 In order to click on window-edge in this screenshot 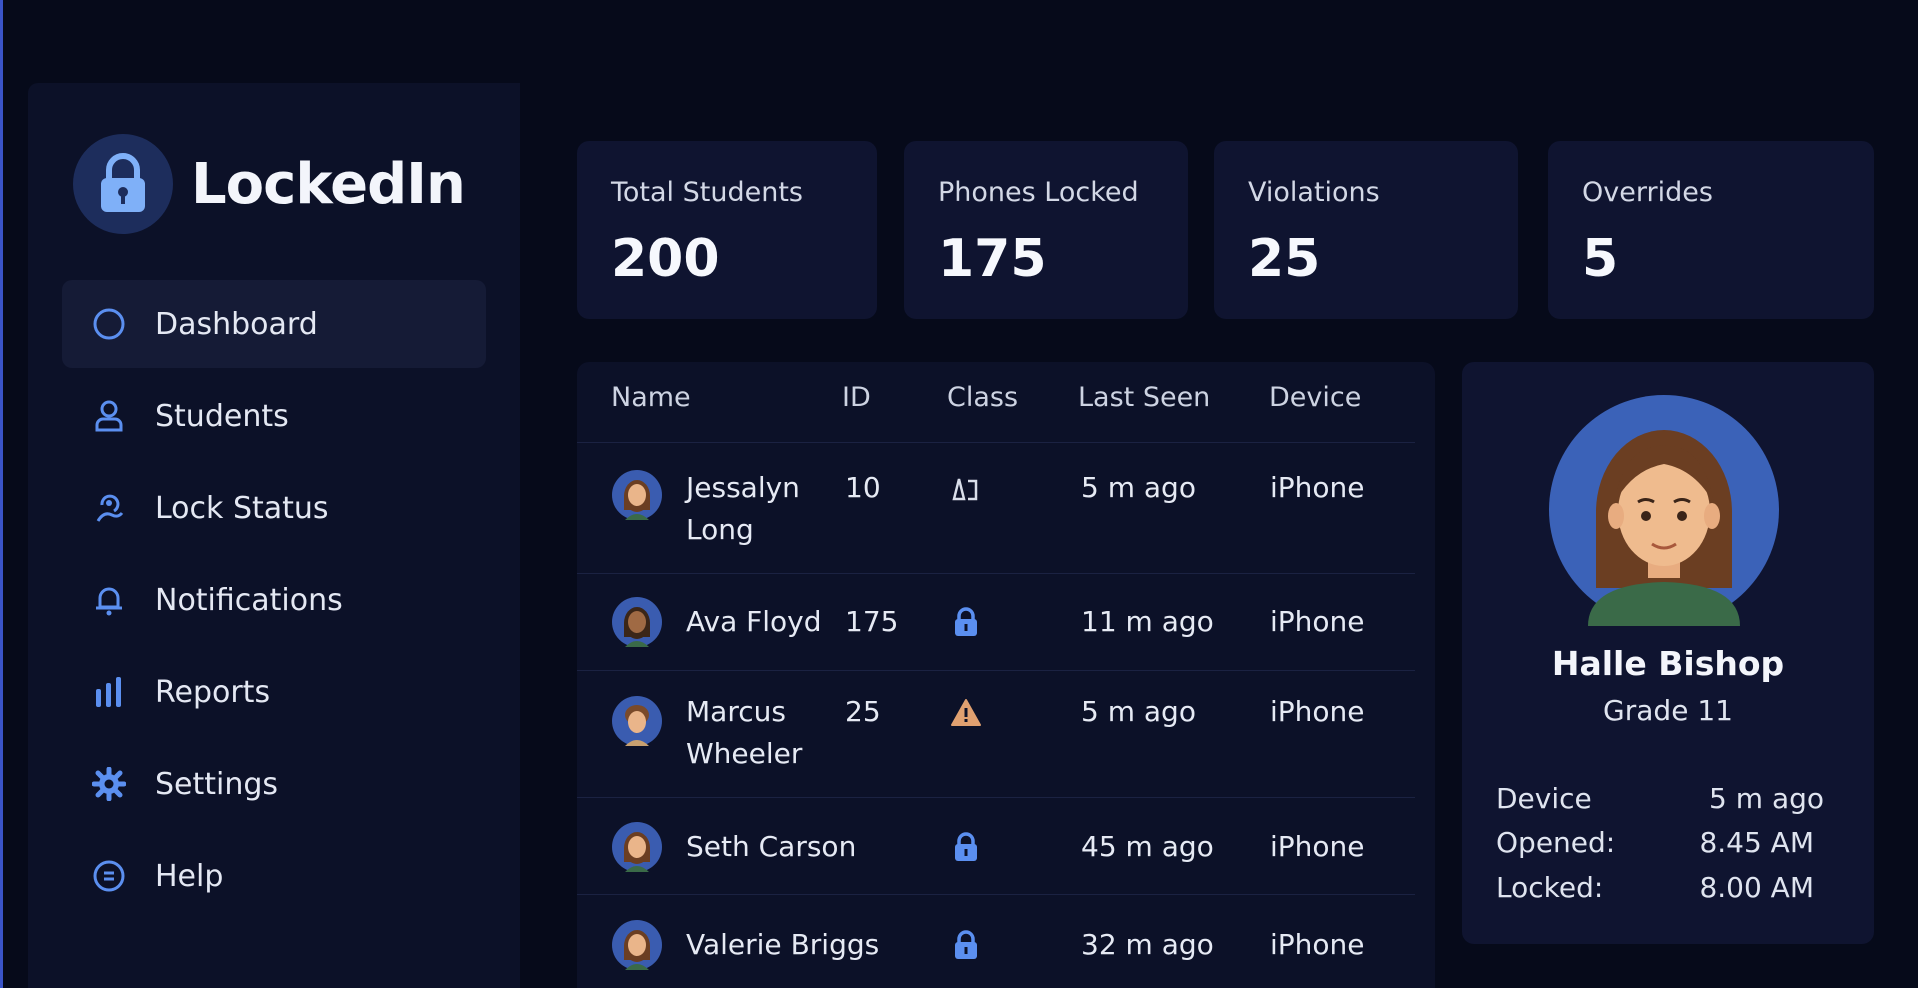, I will do `click(1, 494)`.